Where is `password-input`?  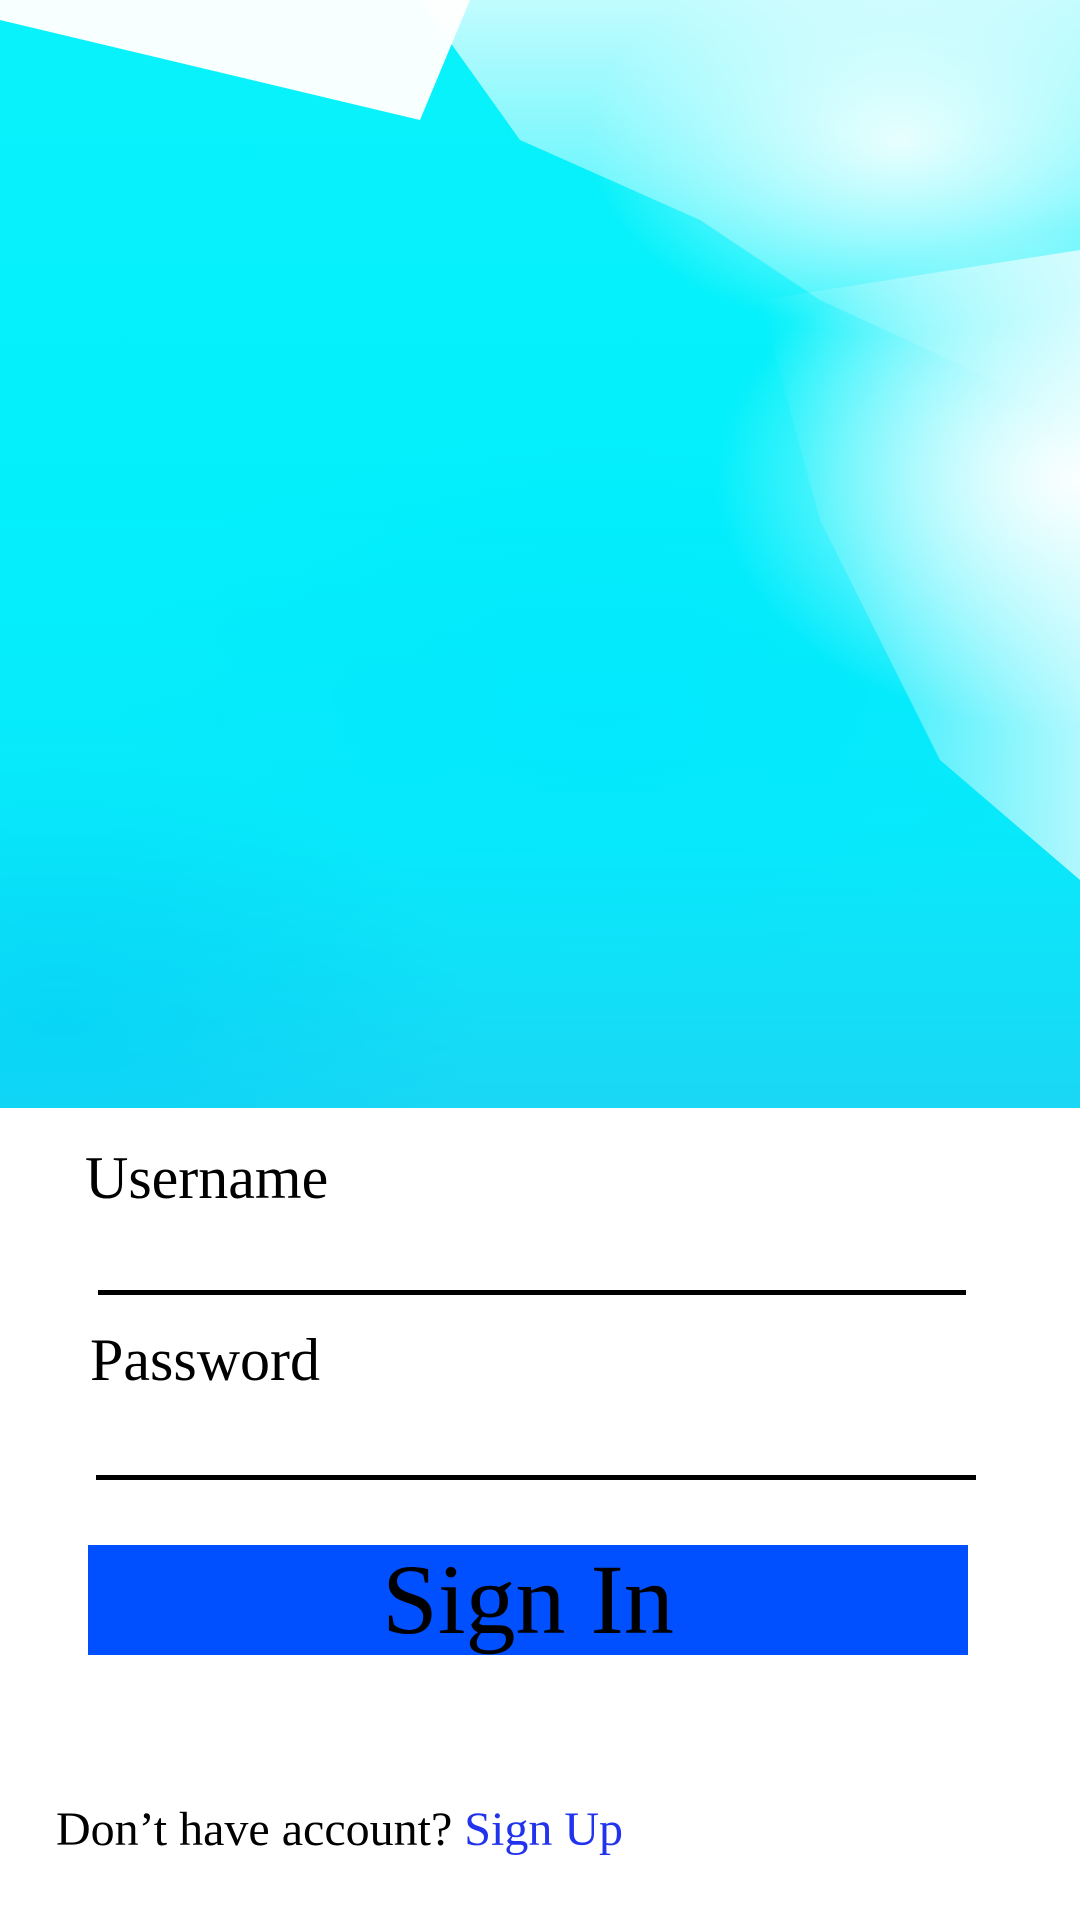
password-input is located at coordinates (536, 1446).